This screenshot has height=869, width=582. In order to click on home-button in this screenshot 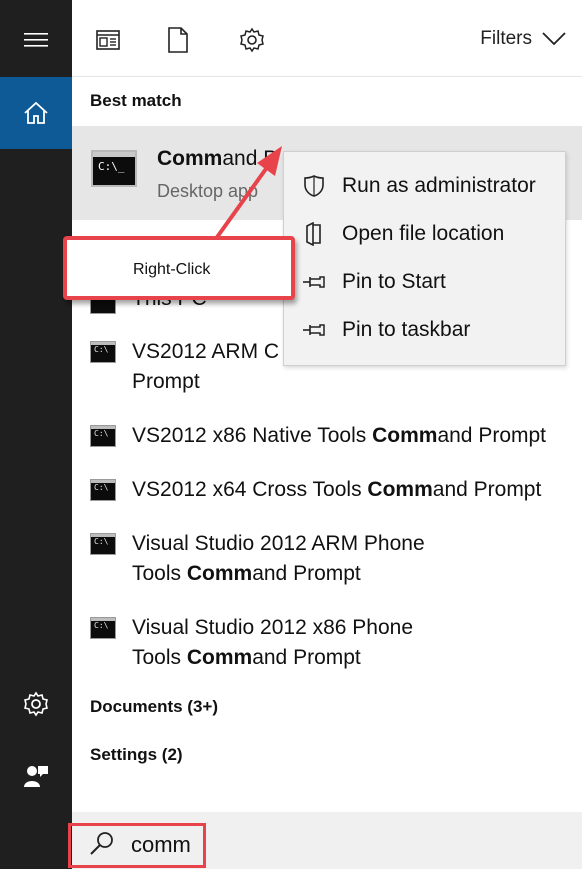, I will do `click(36, 113)`.